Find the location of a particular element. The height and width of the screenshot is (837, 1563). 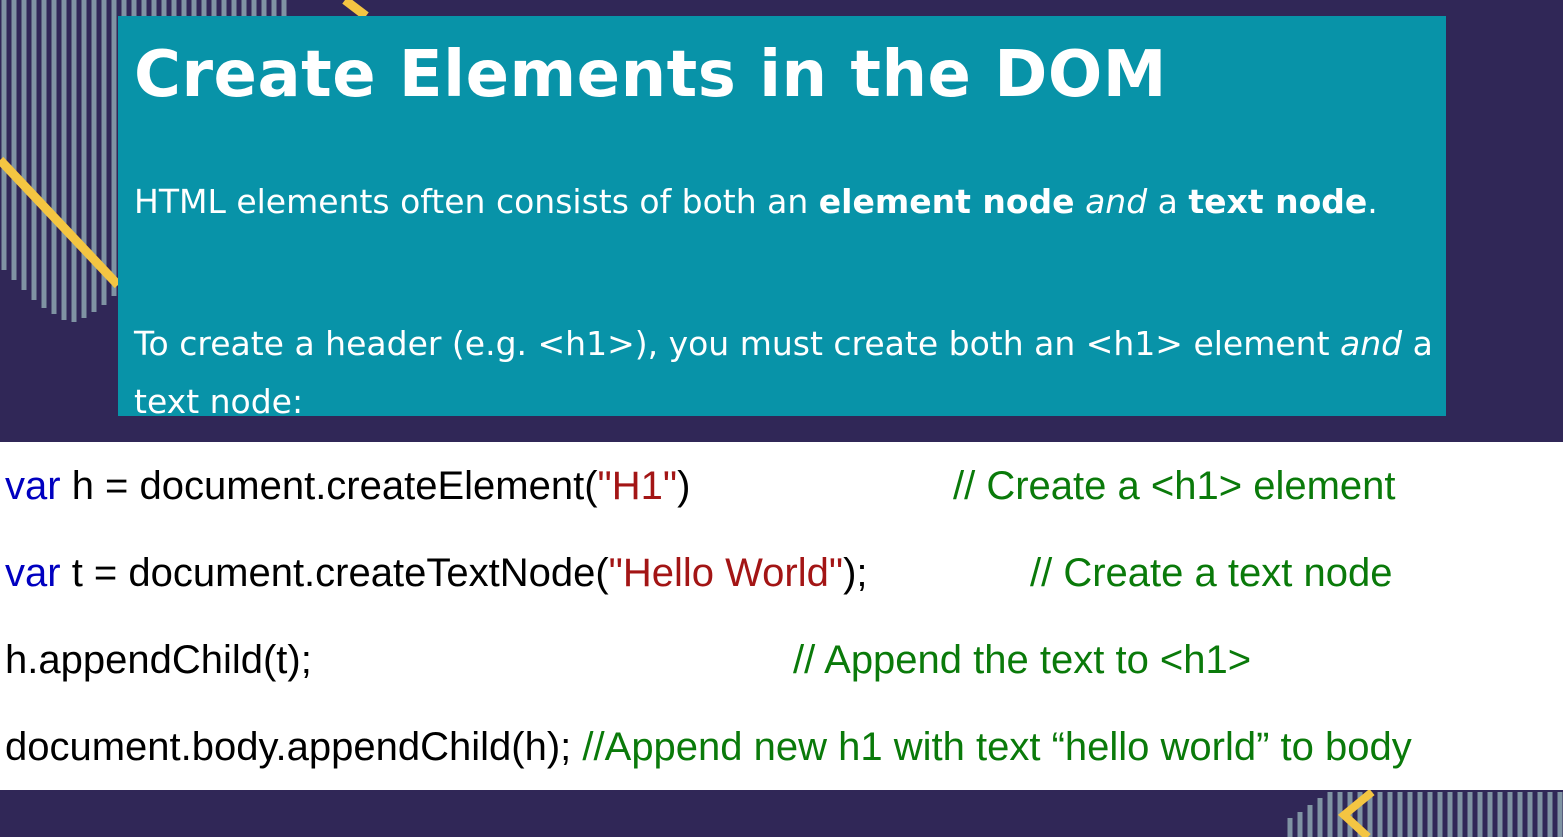

slide-title: Create Elements in the DOM is located at coordinates (650, 75).